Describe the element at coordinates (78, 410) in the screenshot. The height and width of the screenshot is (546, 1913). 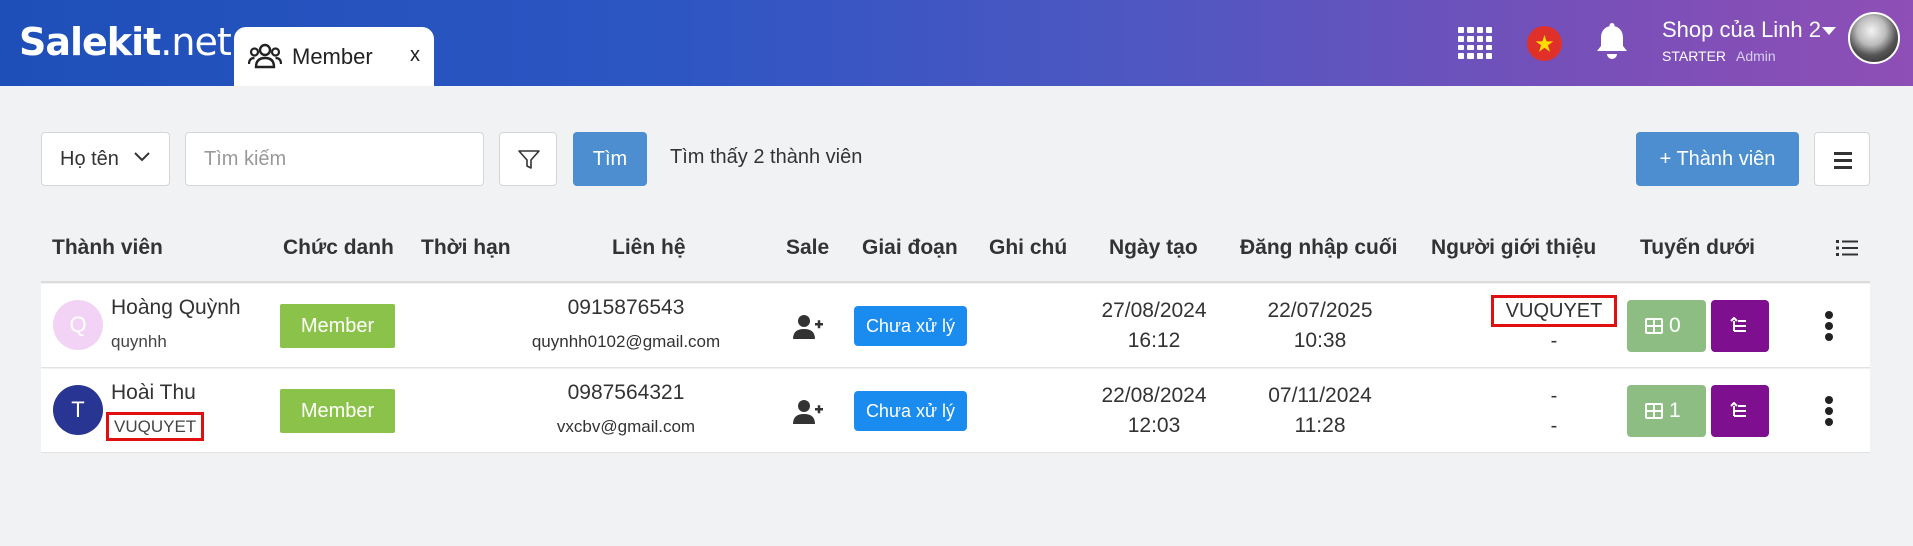
I see `avatar: T` at that location.